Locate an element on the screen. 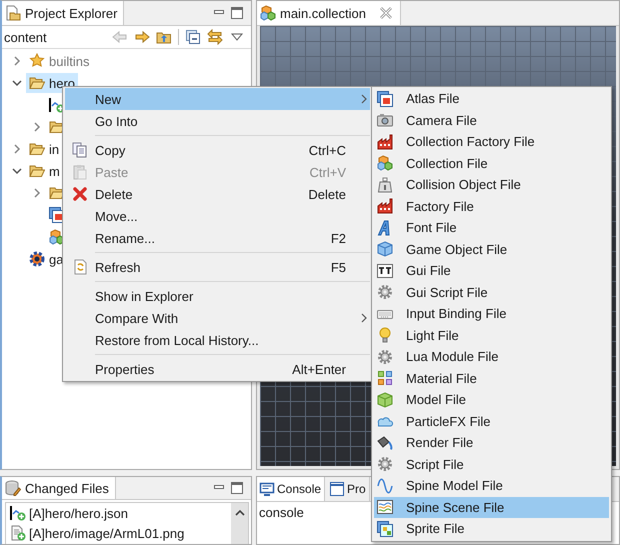  menu-item: Collection File is located at coordinates (491, 163).